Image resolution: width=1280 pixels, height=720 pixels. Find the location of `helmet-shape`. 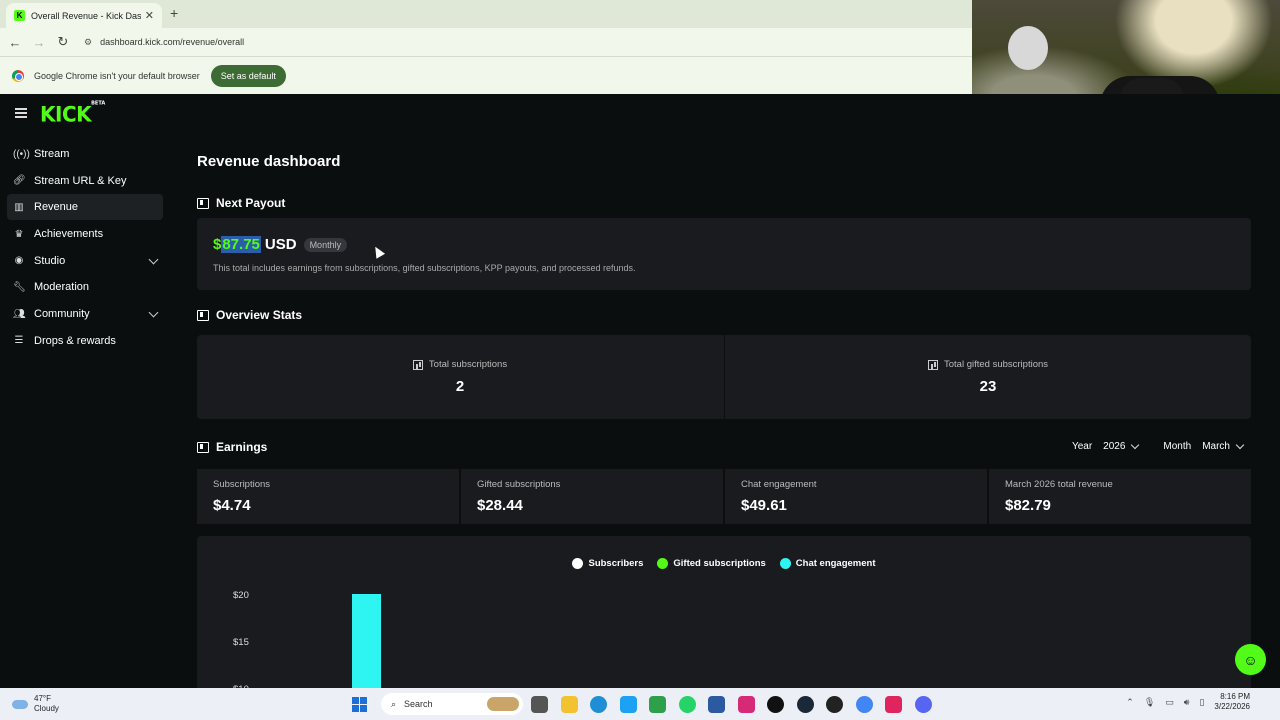

helmet-shape is located at coordinates (1028, 48).